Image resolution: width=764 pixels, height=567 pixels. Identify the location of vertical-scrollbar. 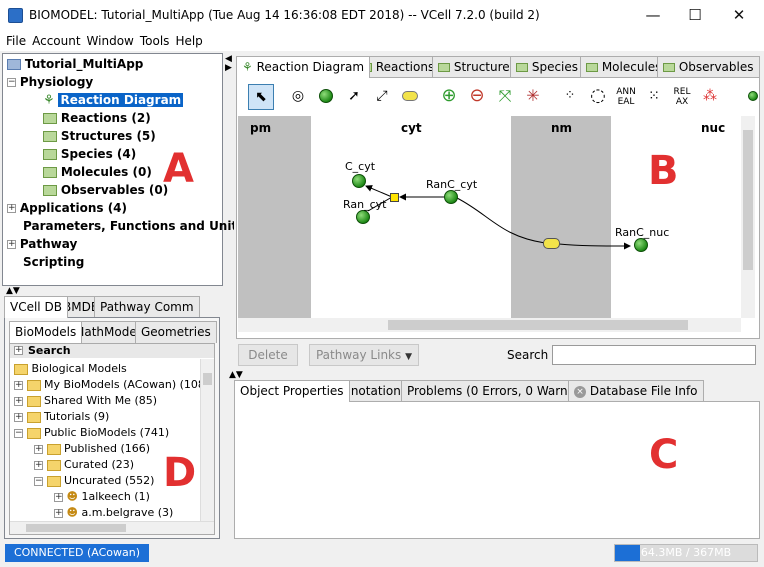
(748, 217).